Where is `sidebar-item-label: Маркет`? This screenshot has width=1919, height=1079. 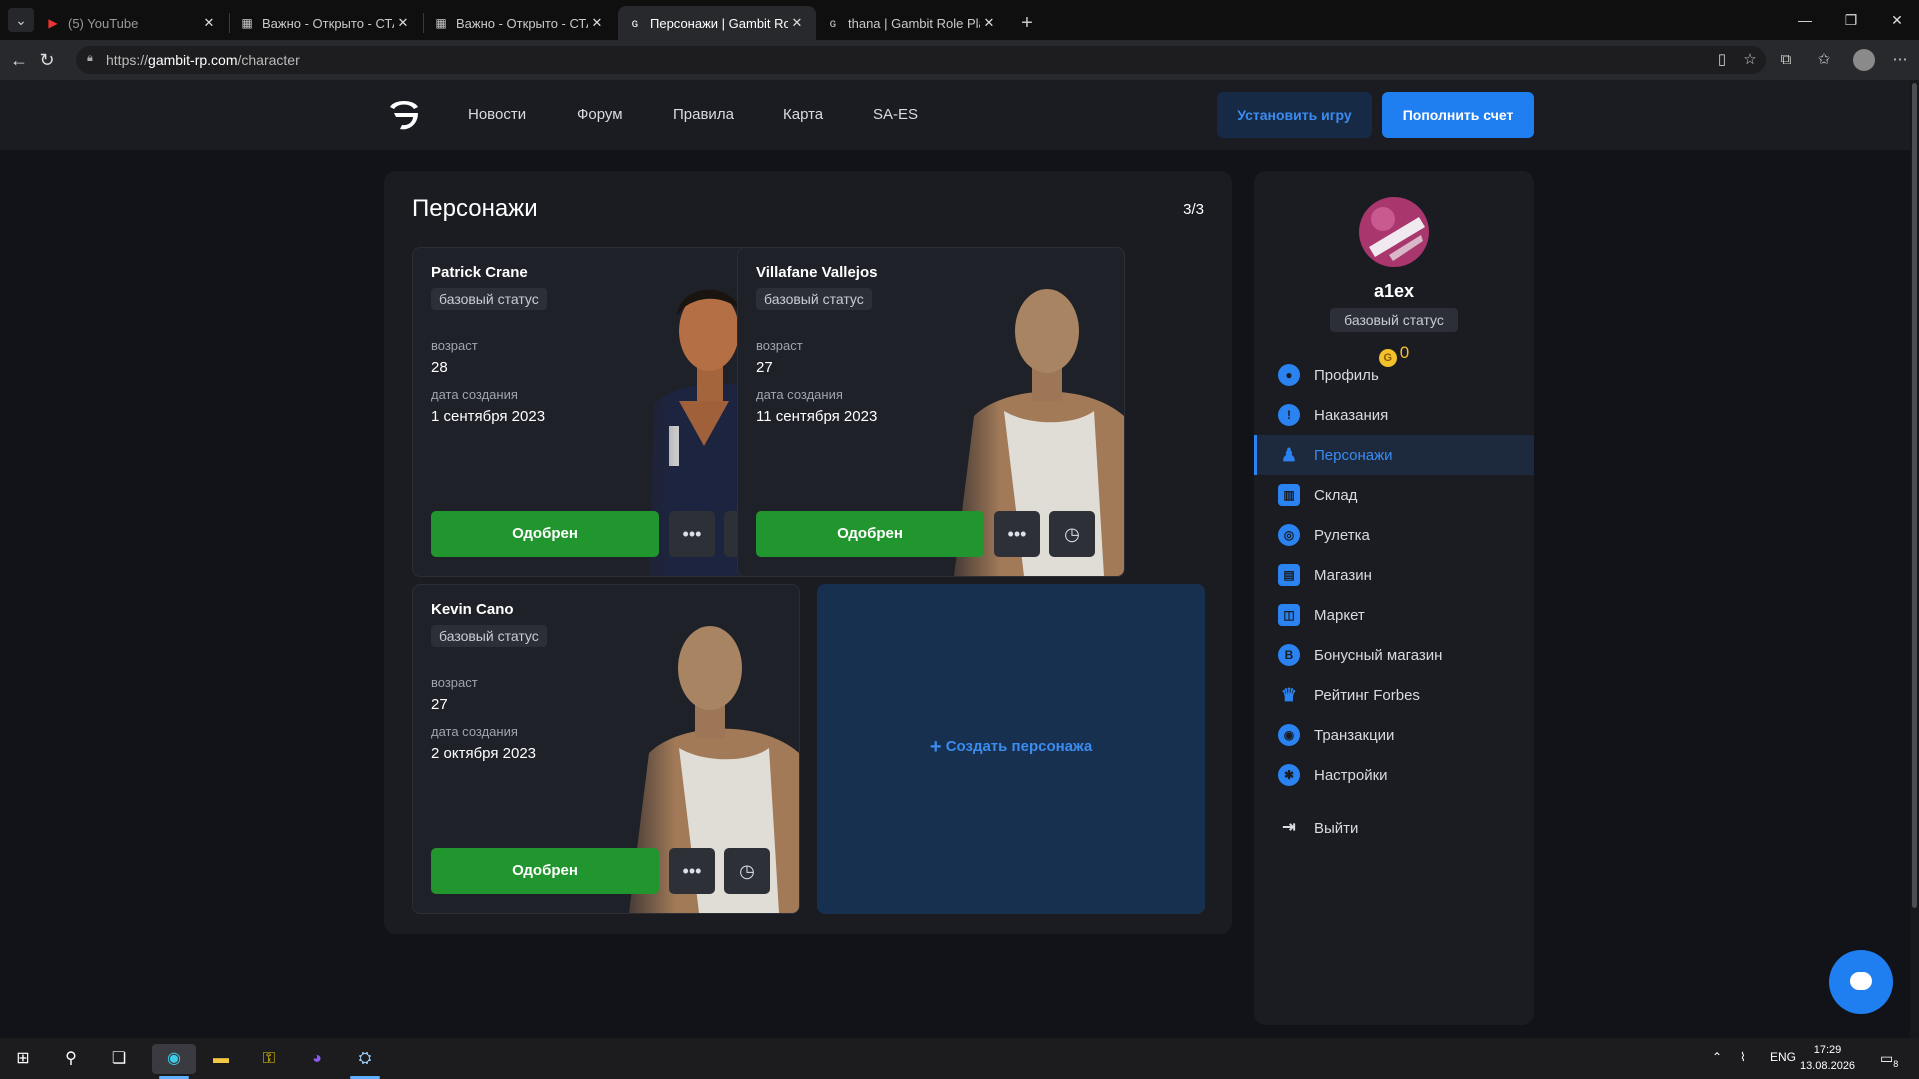
sidebar-item-label: Маркет is located at coordinates (1339, 615).